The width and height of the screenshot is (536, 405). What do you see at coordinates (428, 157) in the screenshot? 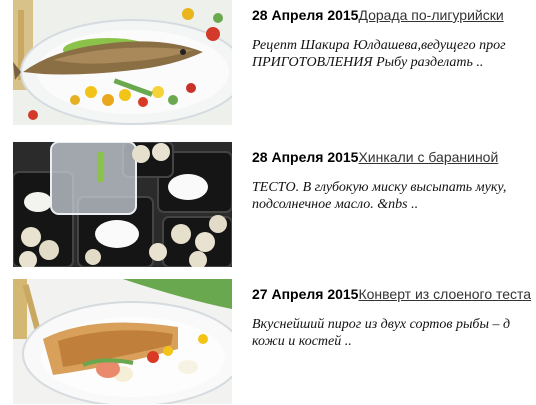
I see `article-title-link: Хинкали с бараниной` at bounding box center [428, 157].